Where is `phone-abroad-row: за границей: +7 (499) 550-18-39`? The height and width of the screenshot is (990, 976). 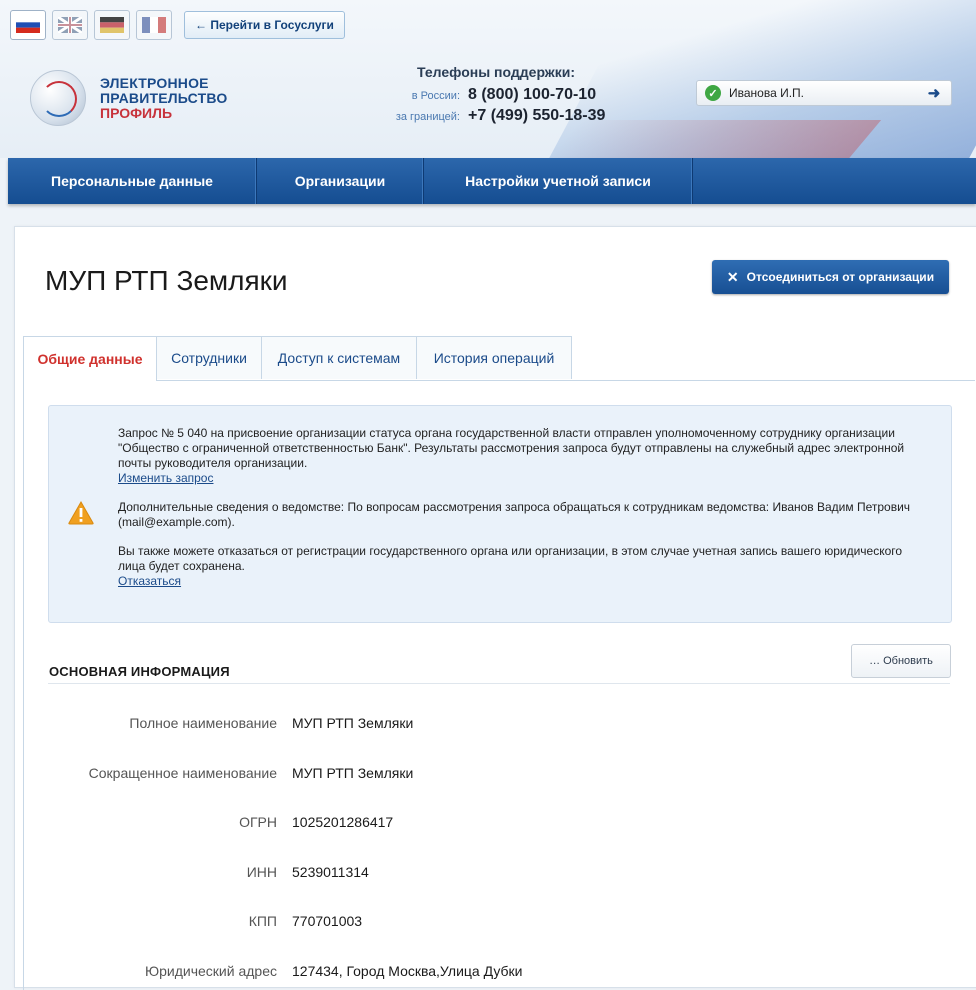
phone-abroad-row: за границей: +7 (499) 550-18-39 is located at coordinates (483, 116).